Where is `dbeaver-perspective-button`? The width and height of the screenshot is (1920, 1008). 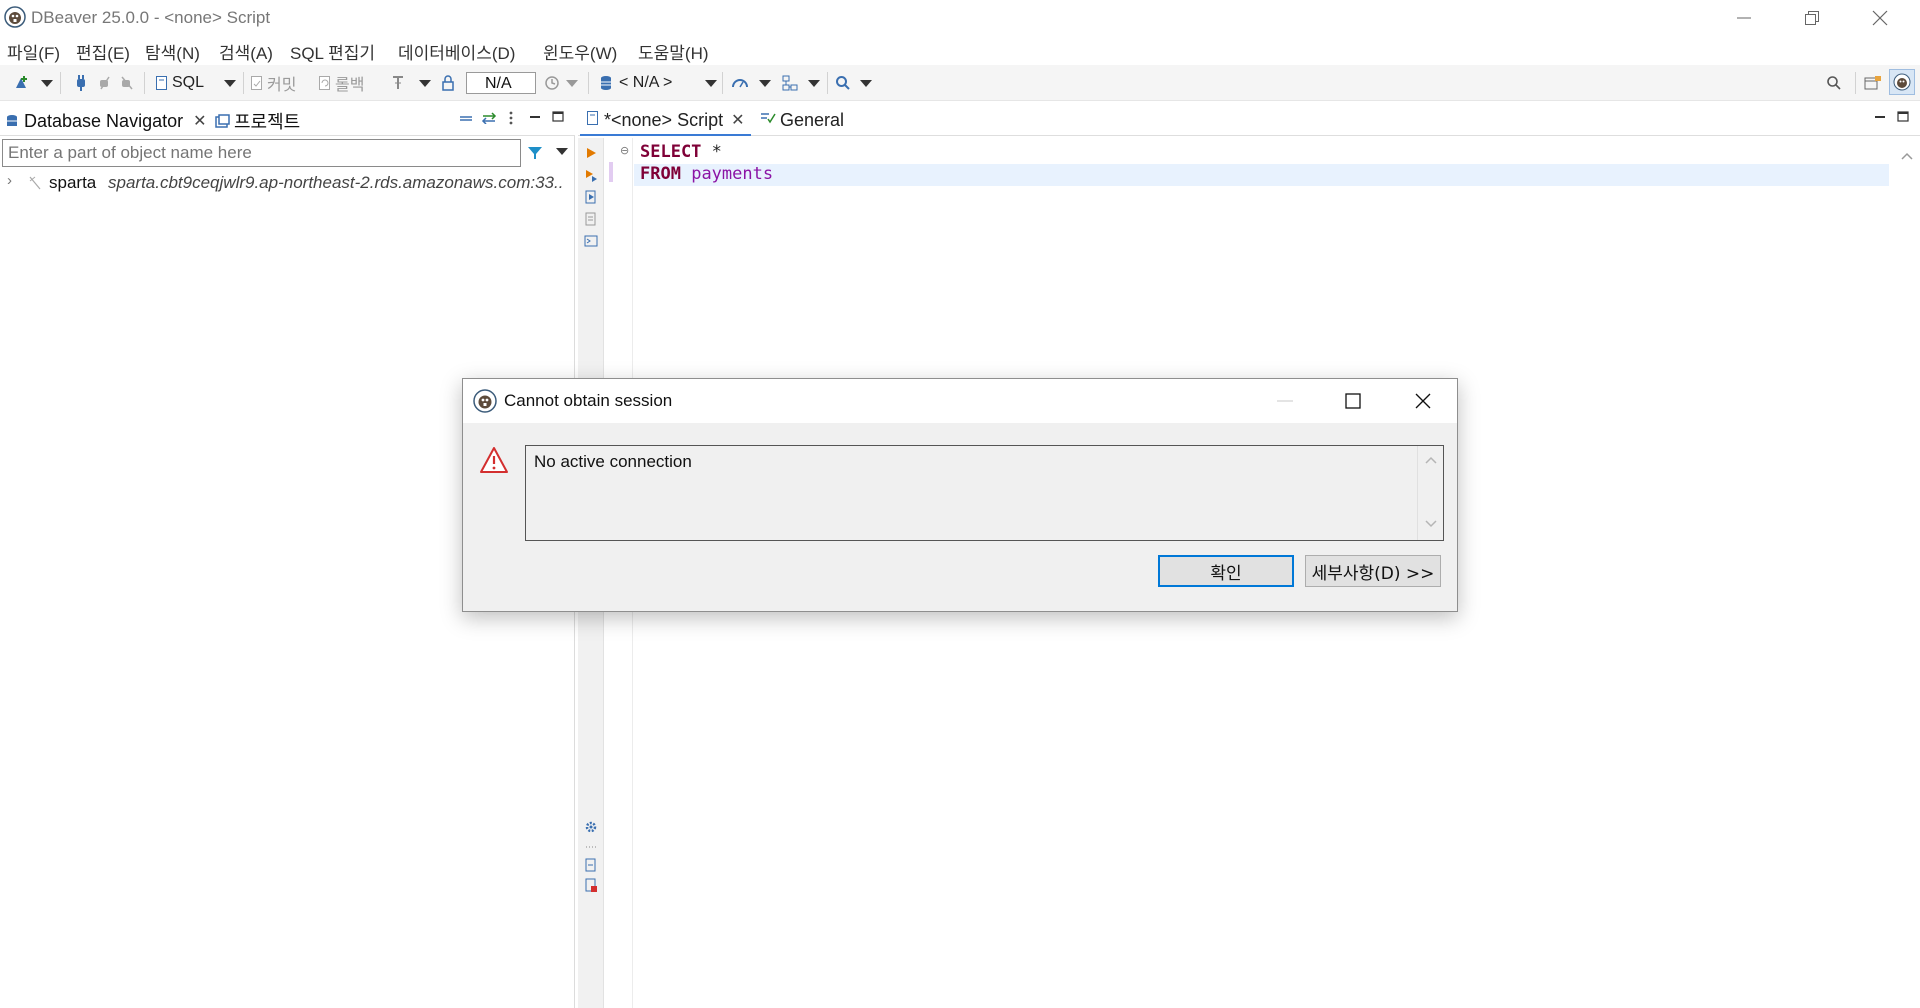 dbeaver-perspective-button is located at coordinates (1902, 82).